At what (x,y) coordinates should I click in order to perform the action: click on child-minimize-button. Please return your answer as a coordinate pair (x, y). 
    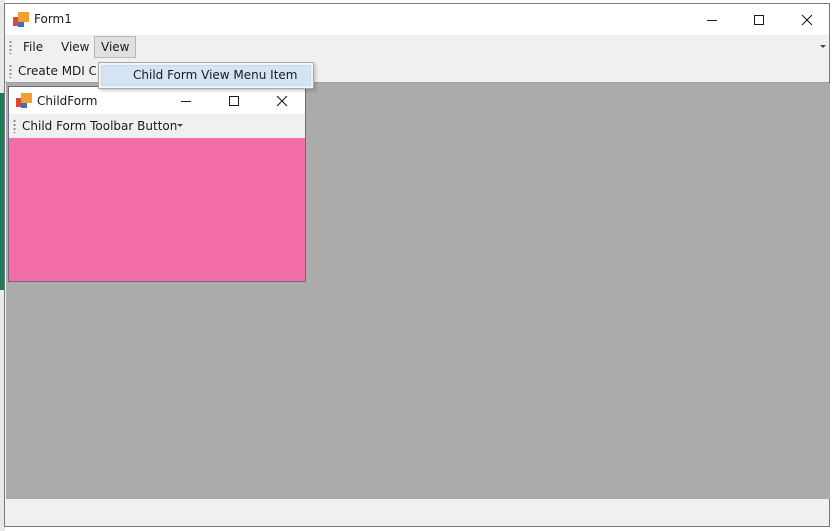
    Looking at the image, I should click on (186, 100).